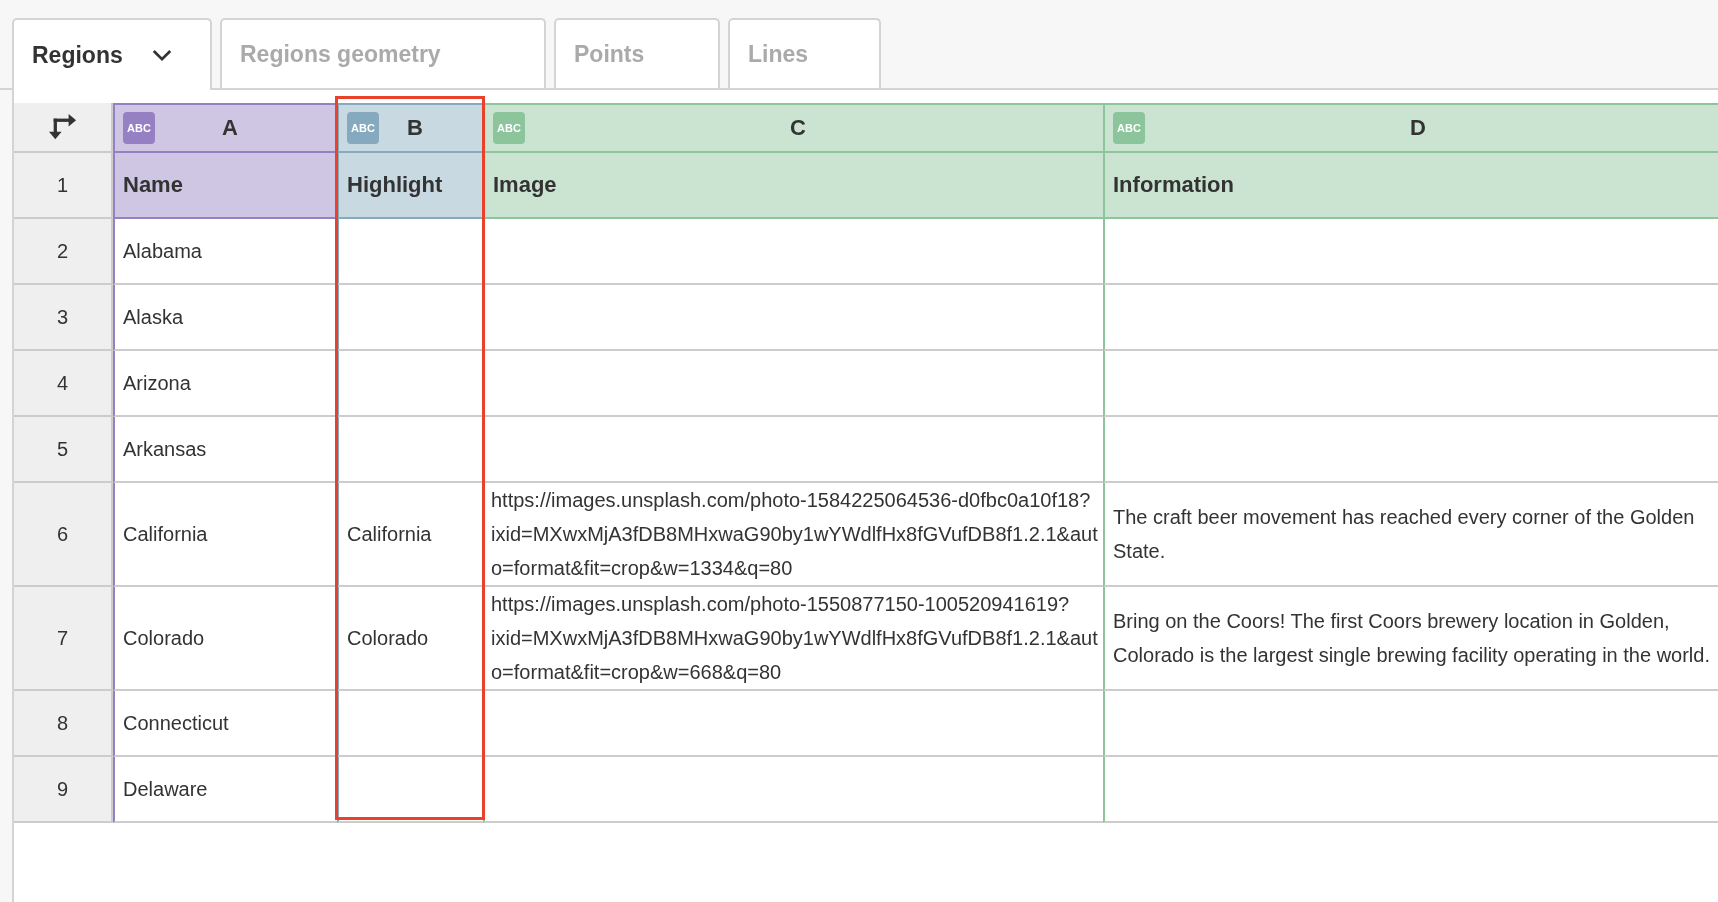  Describe the element at coordinates (1418, 128) in the screenshot. I see `column-letter: D` at that location.